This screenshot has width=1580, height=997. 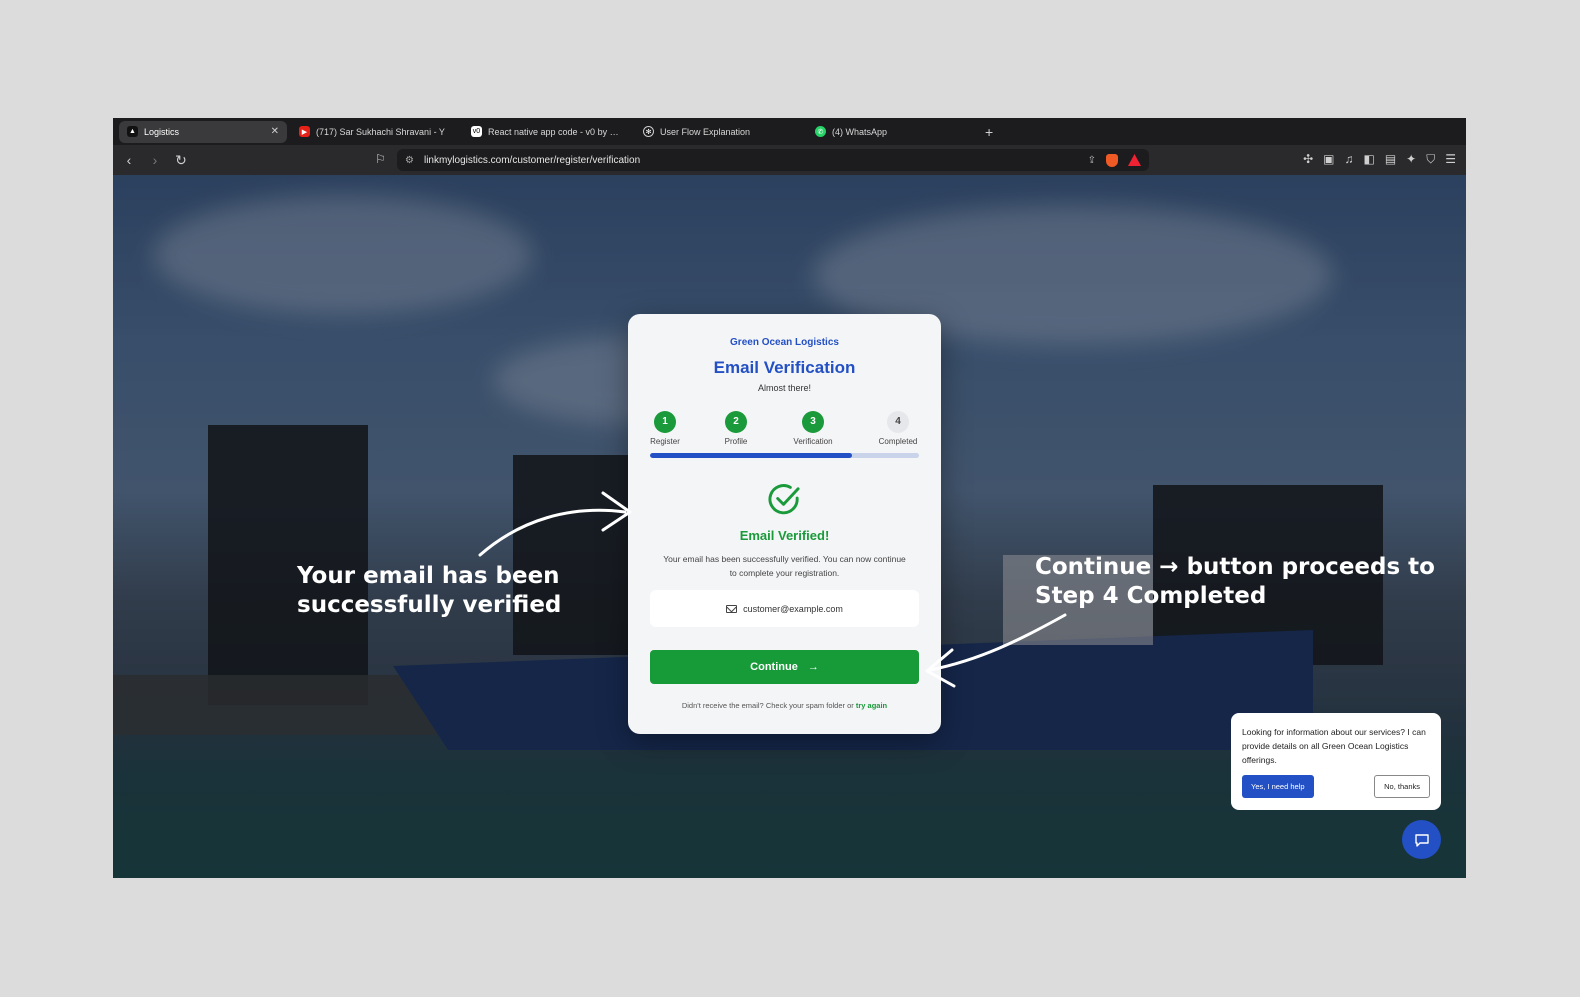 I want to click on tab-v0: v0 React native app code - v0 by Verc, so click(x=547, y=132).